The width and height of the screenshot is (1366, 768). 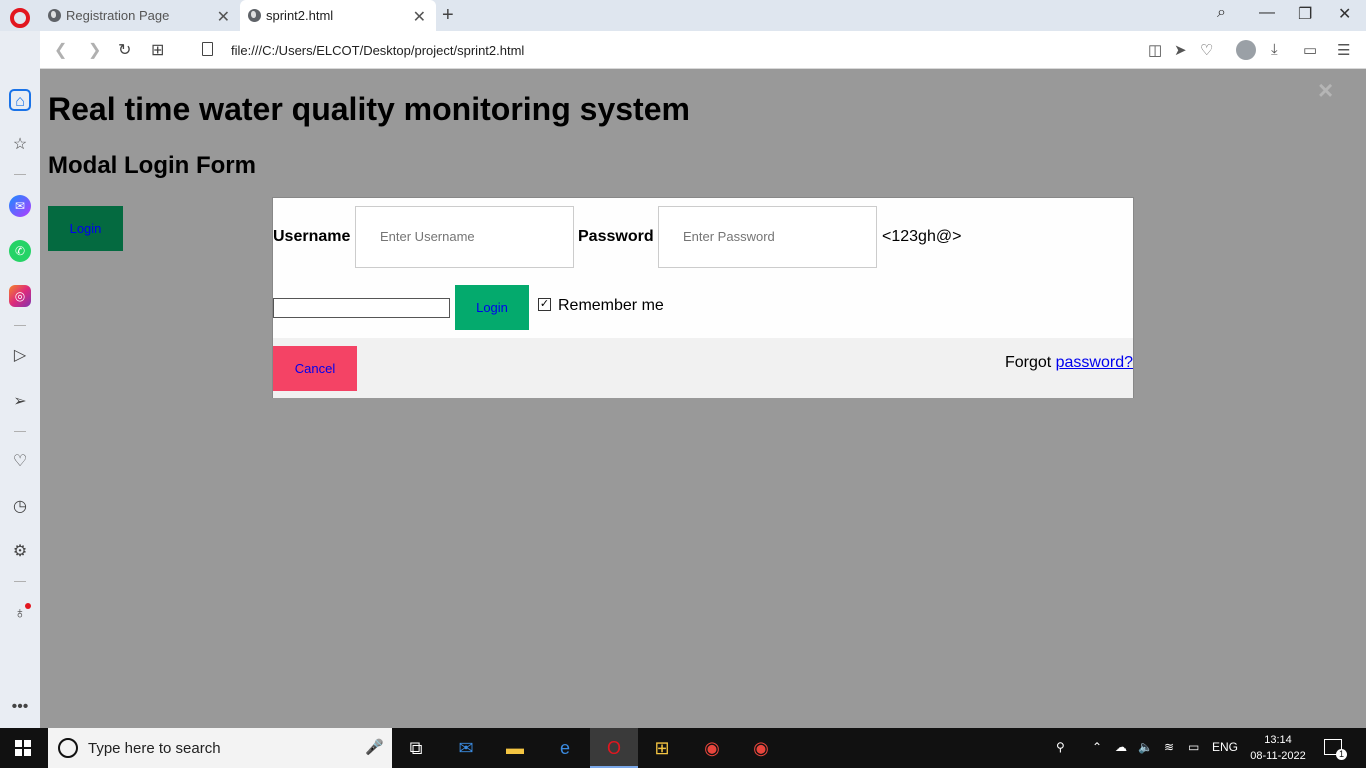 I want to click on speed-dial-icon: ⊞, so click(x=157, y=50).